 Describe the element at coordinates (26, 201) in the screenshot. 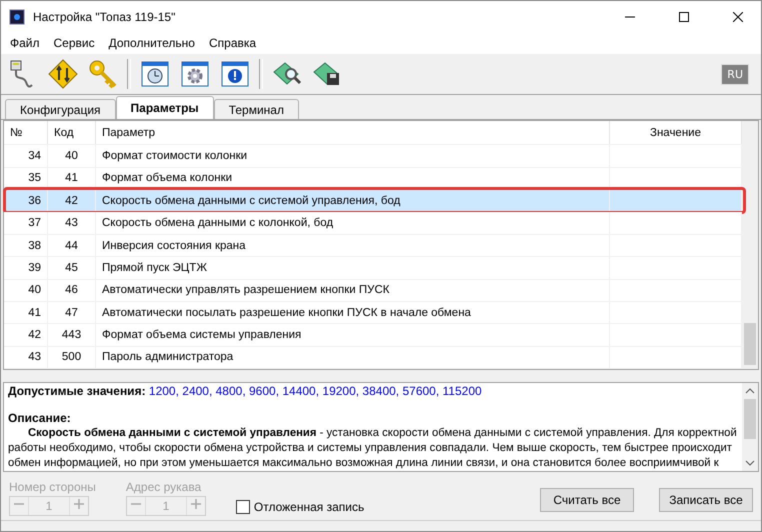

I see `table-cell: 36` at that location.